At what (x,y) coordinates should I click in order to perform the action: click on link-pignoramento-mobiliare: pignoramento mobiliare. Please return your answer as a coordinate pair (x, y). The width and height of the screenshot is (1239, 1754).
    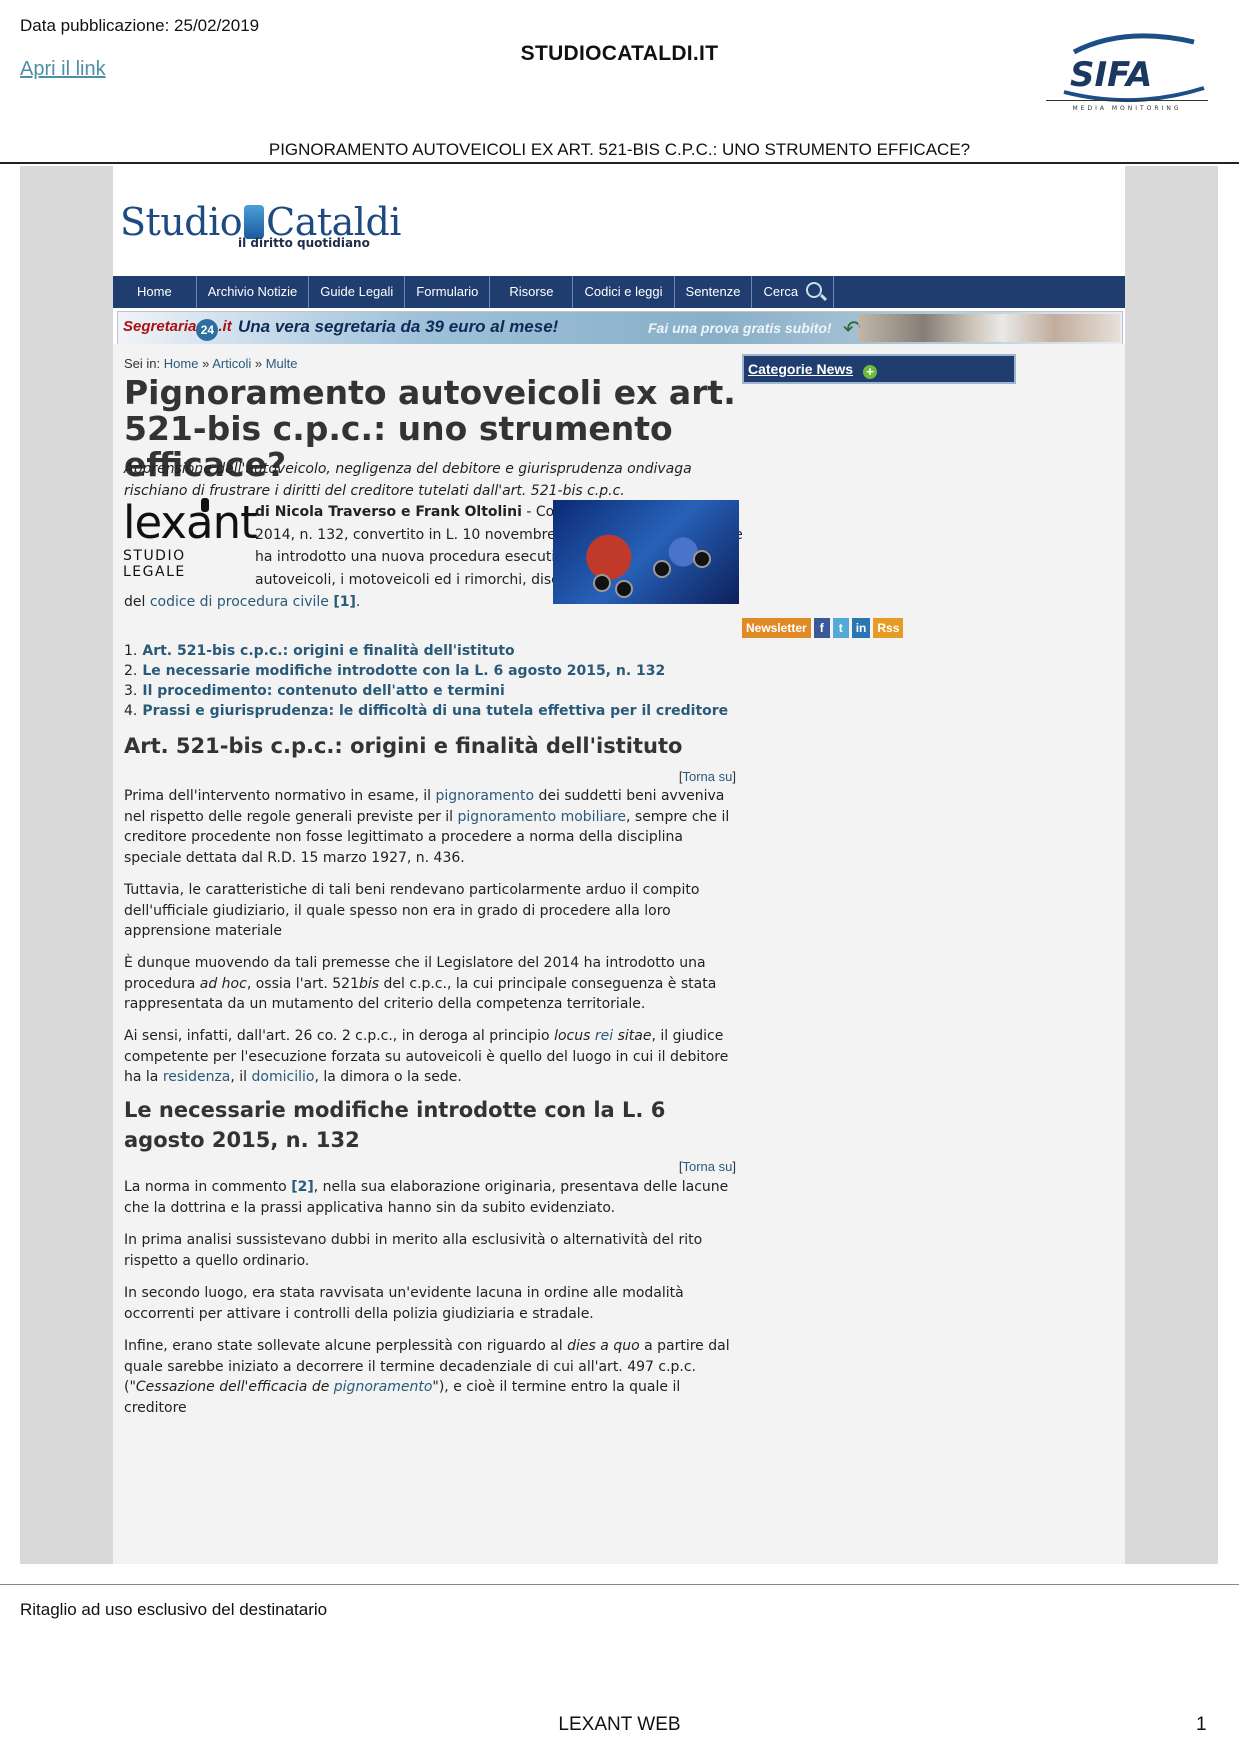
    Looking at the image, I should click on (542, 817).